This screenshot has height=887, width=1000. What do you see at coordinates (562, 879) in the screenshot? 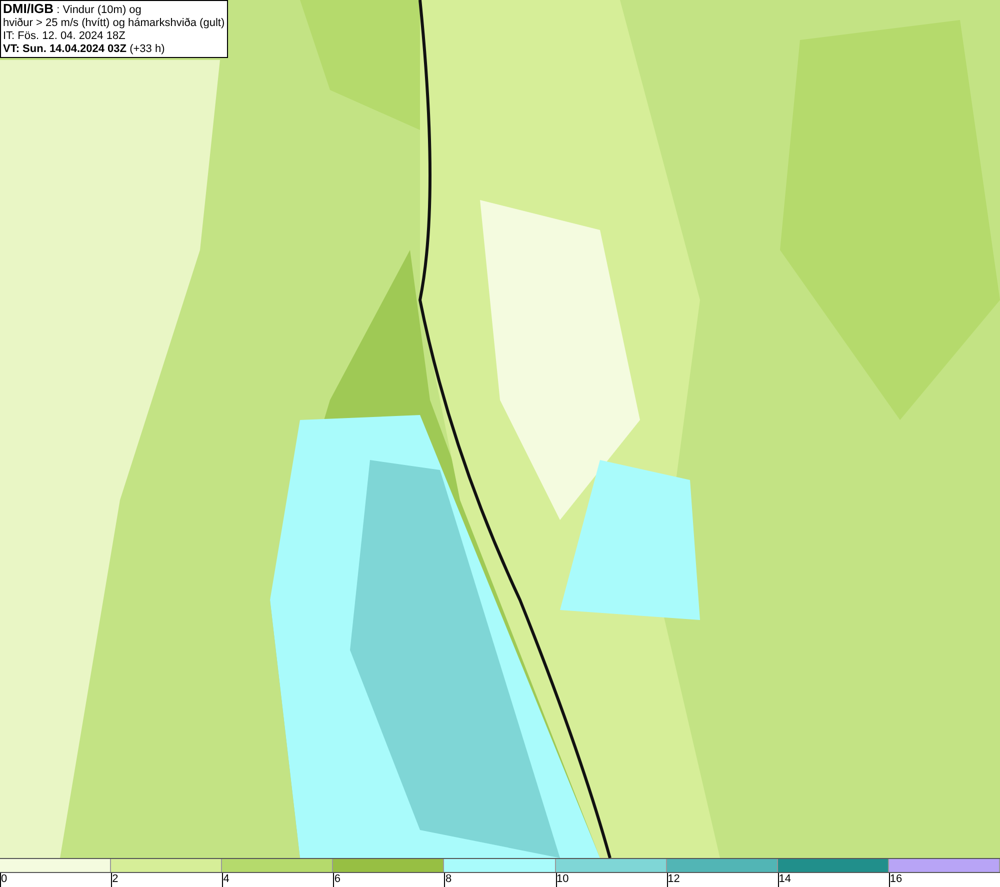
I see `legend-tick-label: 10` at bounding box center [562, 879].